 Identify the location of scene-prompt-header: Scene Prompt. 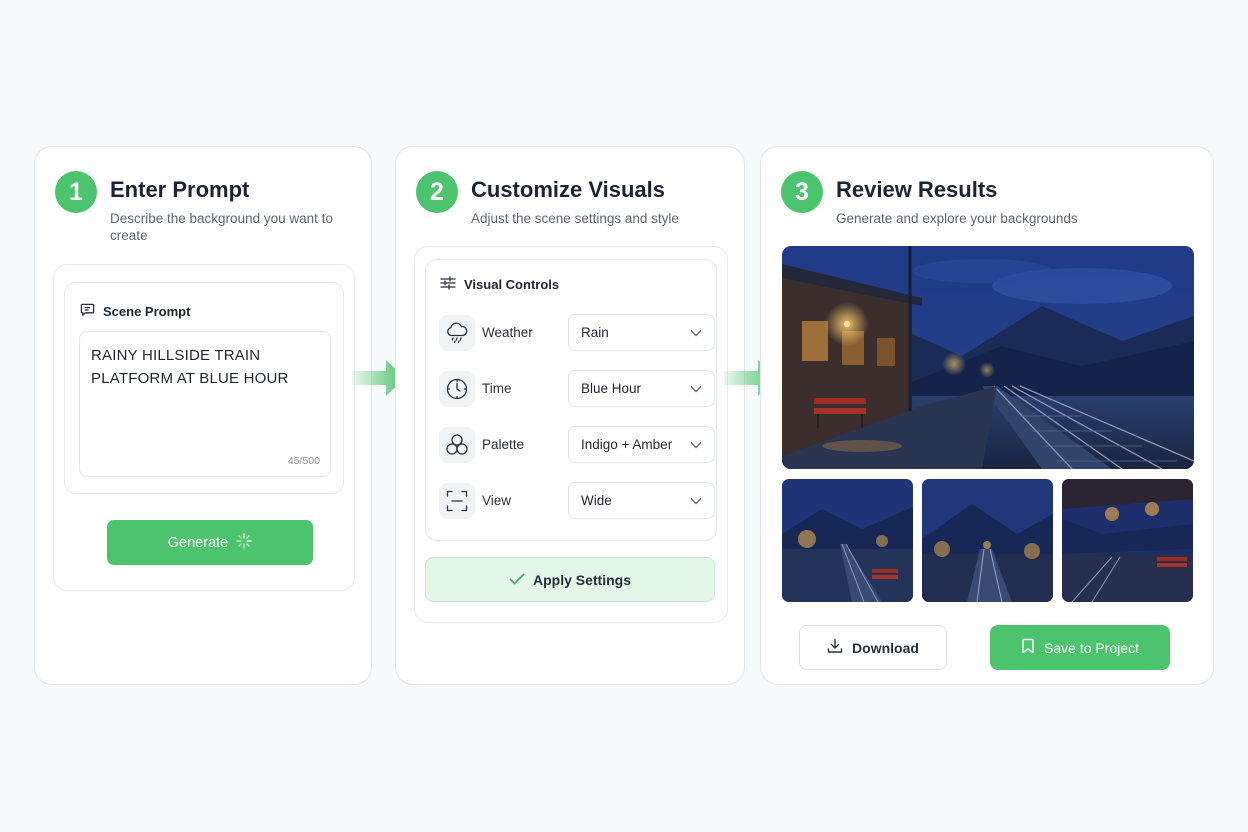
(135, 311).